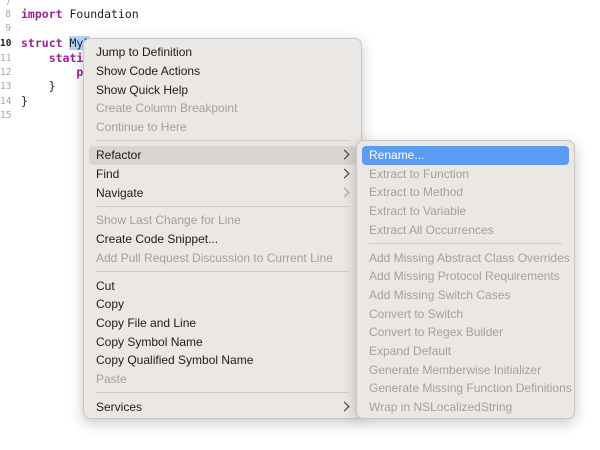 This screenshot has width=600, height=450. I want to click on menu-item-jump-to-definition: Jump to Definition, so click(222, 52).